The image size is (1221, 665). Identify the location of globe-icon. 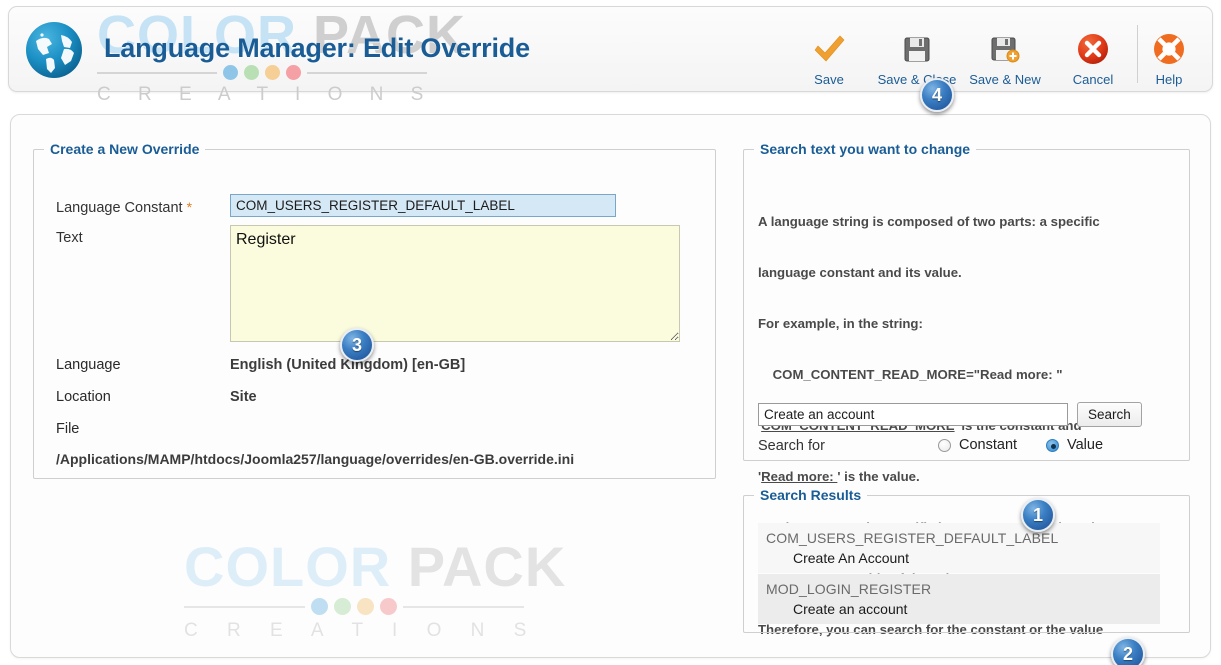
(54, 50).